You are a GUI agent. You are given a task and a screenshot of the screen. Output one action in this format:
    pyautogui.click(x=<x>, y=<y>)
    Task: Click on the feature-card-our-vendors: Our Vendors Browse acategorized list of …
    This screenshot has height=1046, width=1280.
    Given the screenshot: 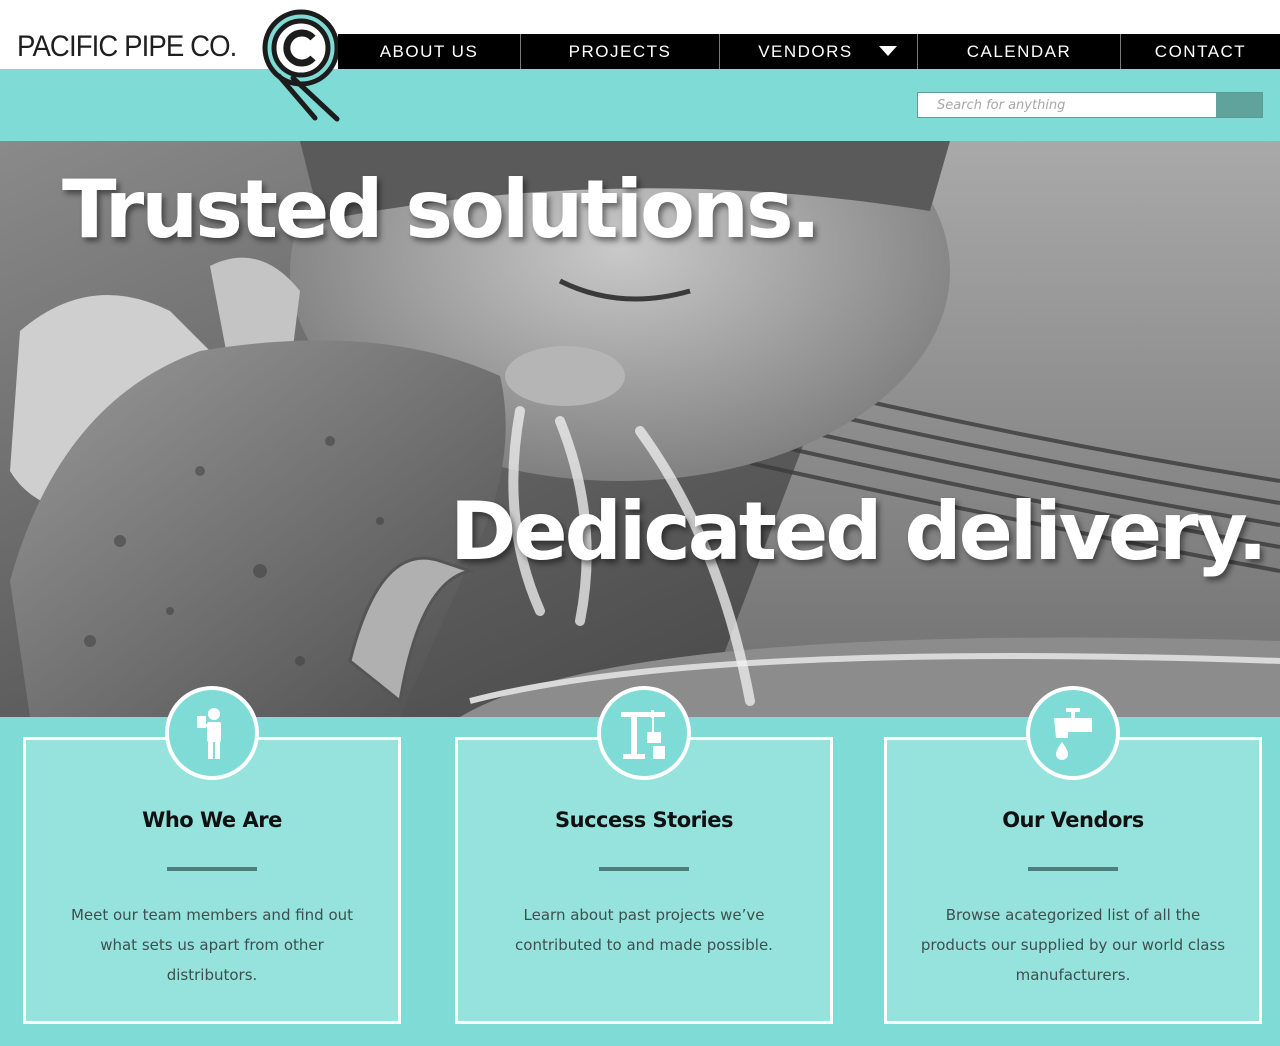 What is the action you would take?
    pyautogui.click(x=1073, y=855)
    